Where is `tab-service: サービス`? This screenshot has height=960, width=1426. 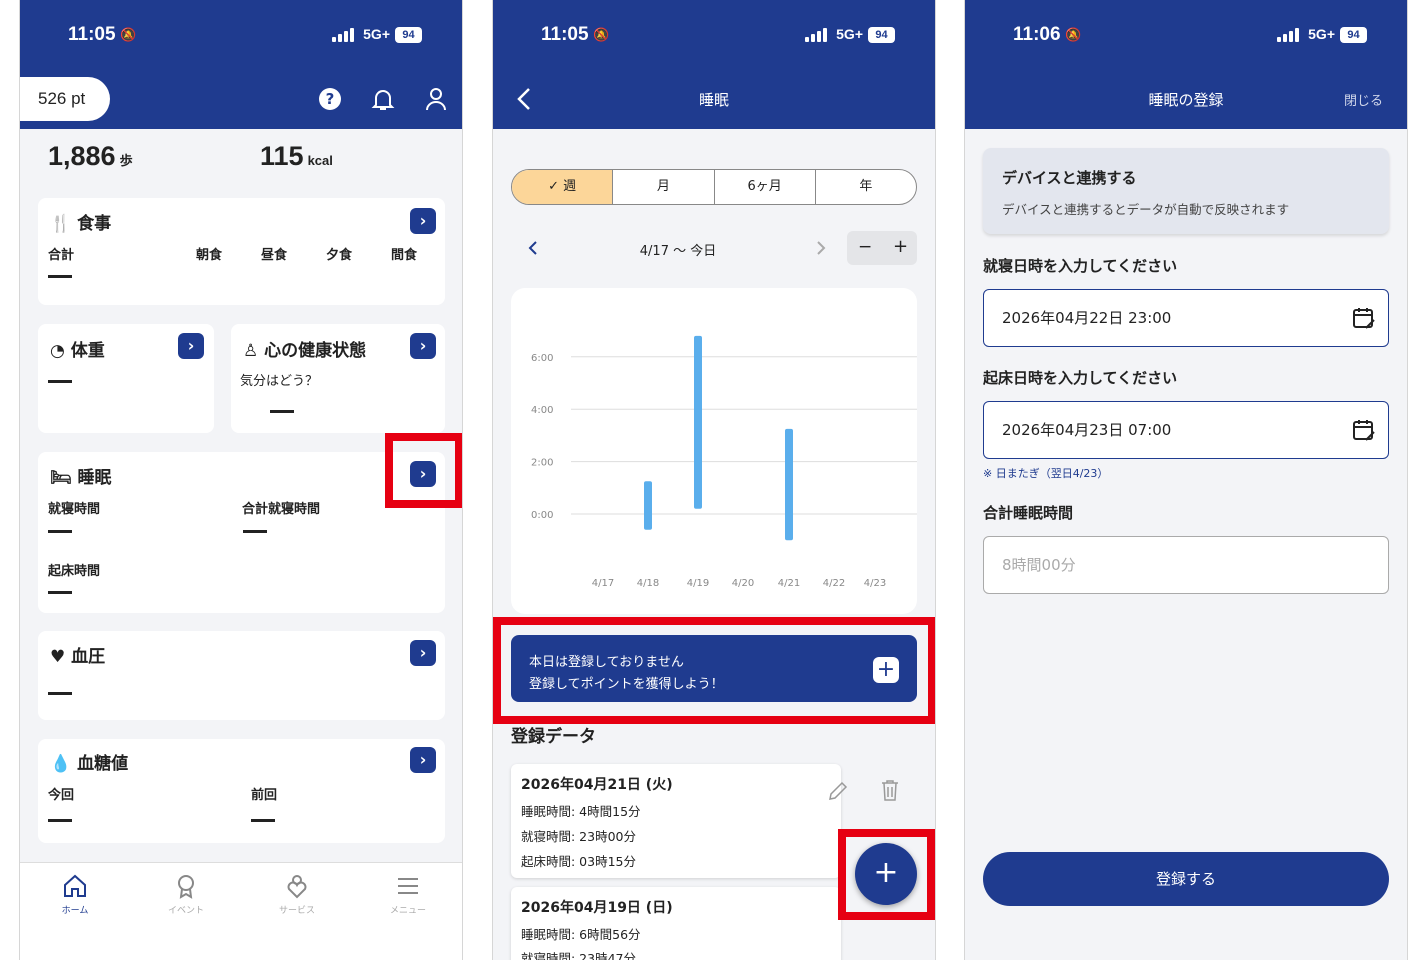
tab-service: サービス is located at coordinates (297, 894).